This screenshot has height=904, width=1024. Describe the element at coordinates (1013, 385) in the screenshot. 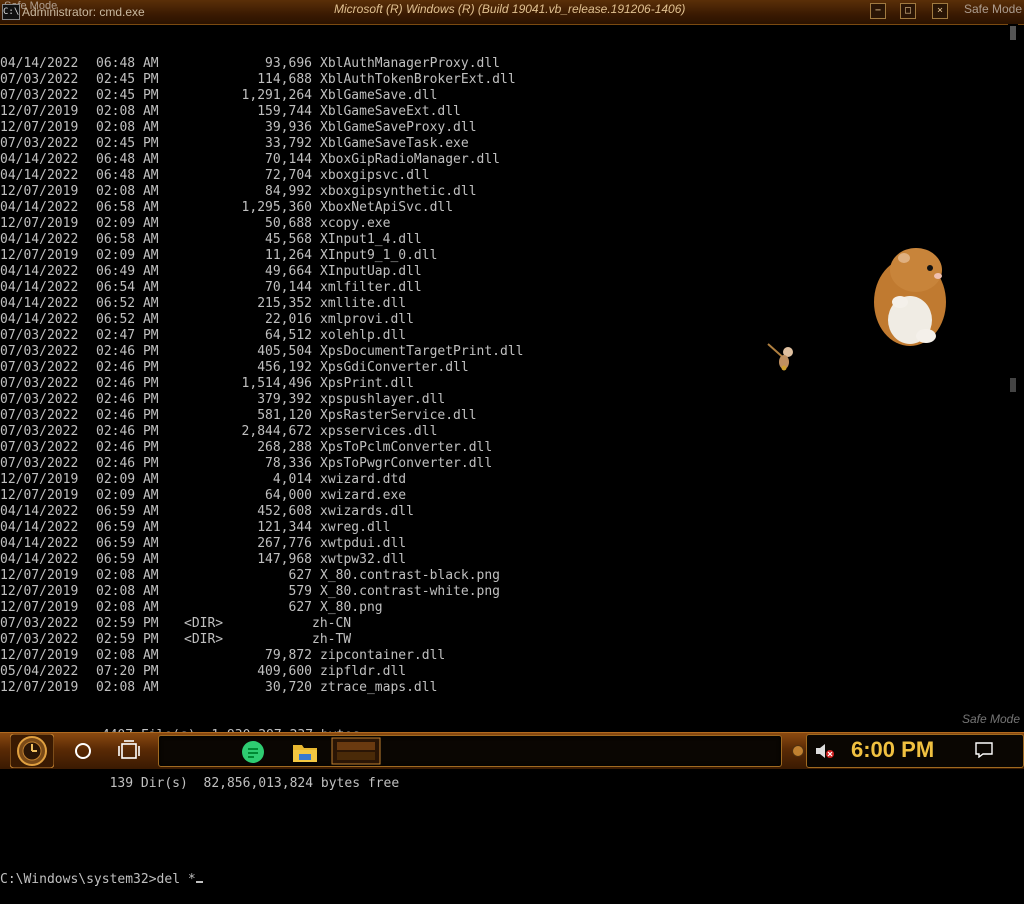

I see `scroll-marker` at that location.